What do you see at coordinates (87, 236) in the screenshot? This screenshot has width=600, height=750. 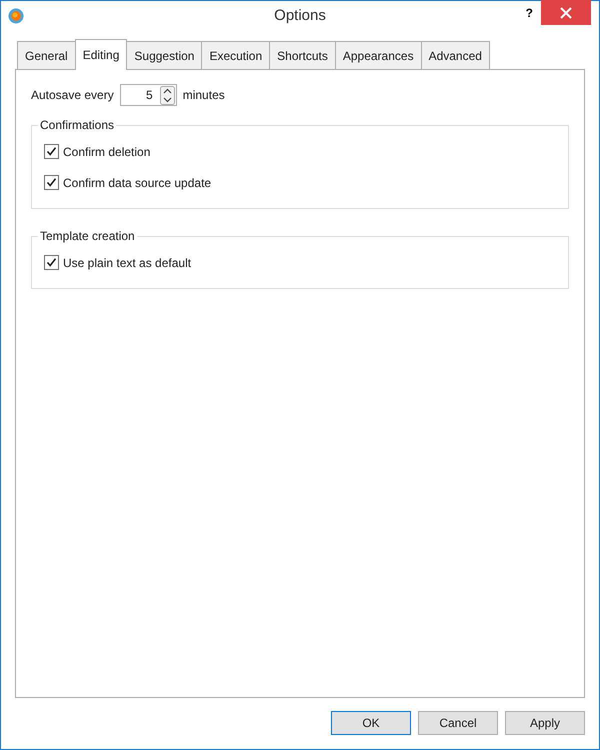 I see `group-title: Template creation` at bounding box center [87, 236].